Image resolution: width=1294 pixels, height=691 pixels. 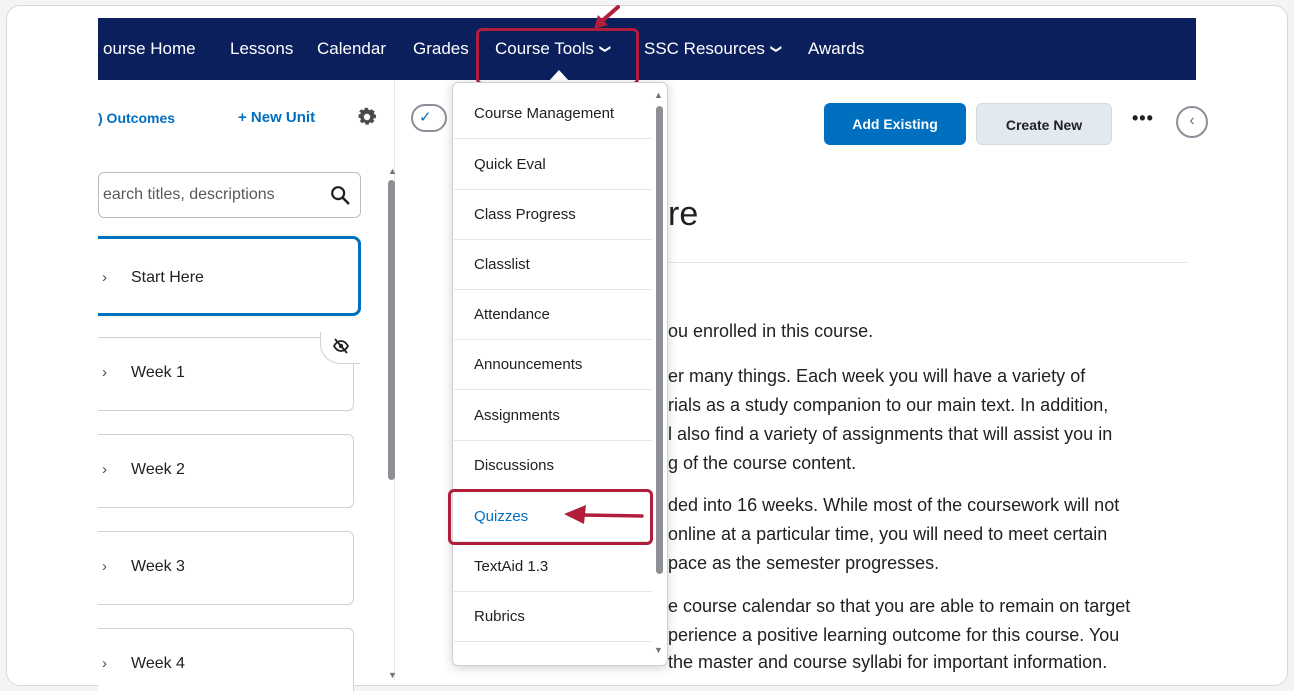 I want to click on nav-awards: Awards, so click(x=836, y=49).